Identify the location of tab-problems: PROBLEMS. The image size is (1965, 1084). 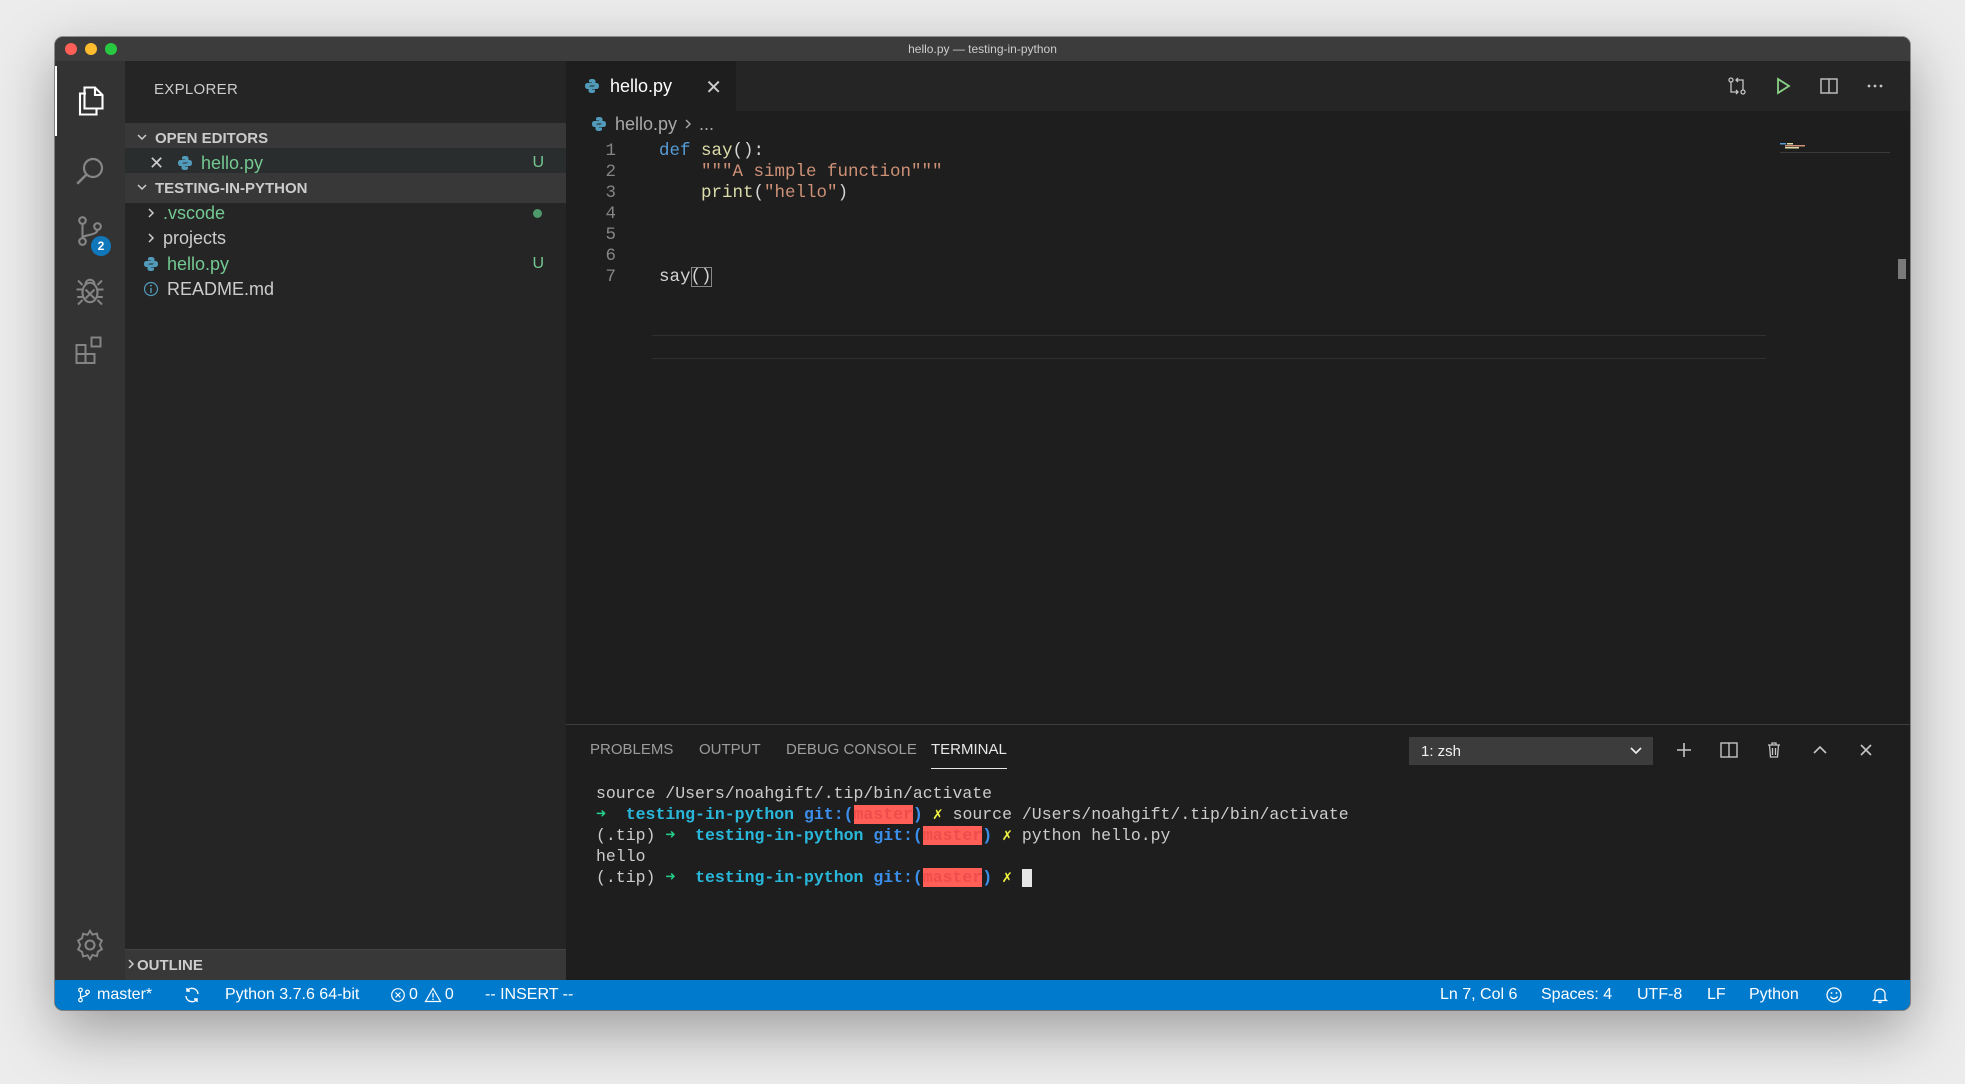
(631, 749).